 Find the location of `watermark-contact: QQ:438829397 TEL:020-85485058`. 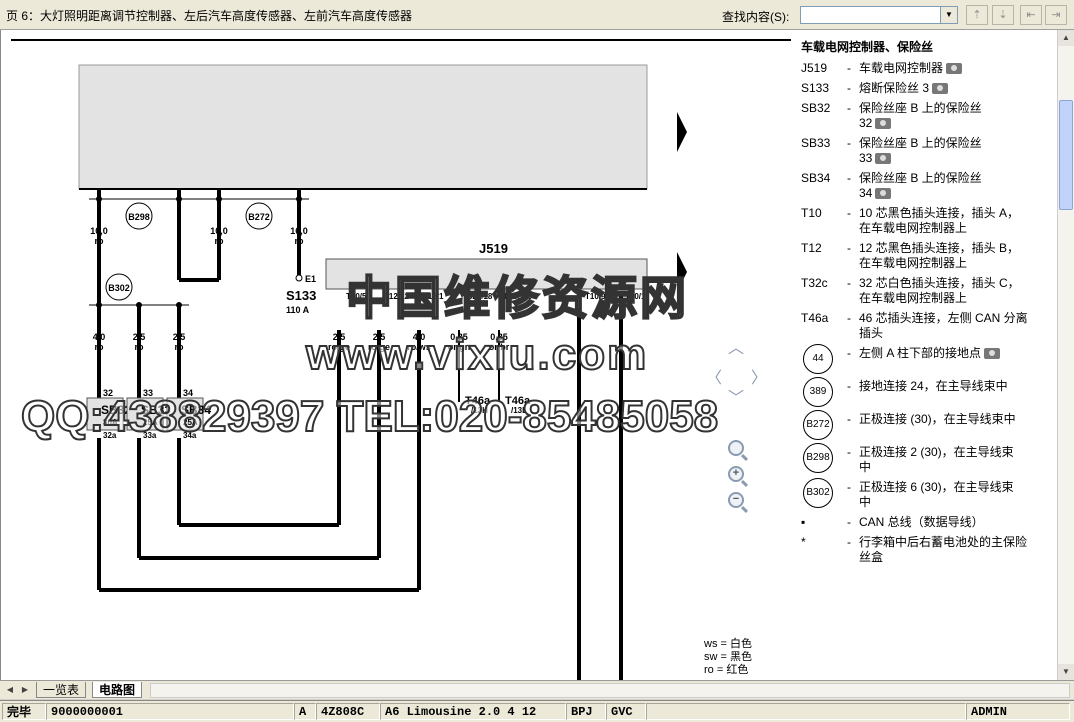

watermark-contact: QQ:438829397 TEL:020-85485058 is located at coordinates (369, 416).